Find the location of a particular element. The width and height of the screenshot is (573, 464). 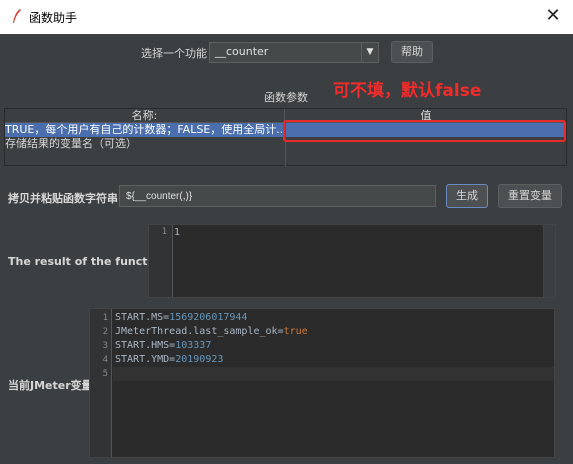

jmeter-vars-label: 当前JMeter变量 is located at coordinates (50, 385).